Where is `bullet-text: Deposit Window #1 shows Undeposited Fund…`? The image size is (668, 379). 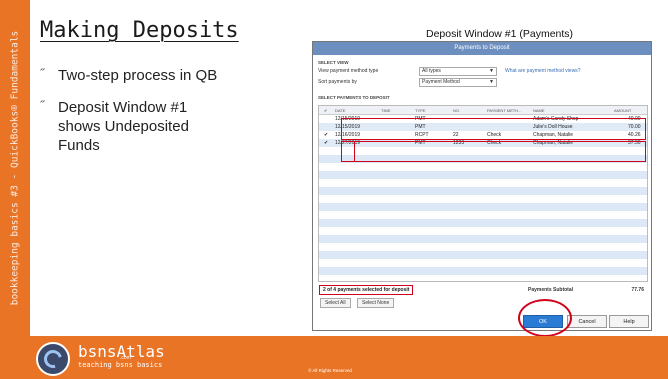 bullet-text: Deposit Window #1 shows Undeposited Fund… is located at coordinates (123, 126).